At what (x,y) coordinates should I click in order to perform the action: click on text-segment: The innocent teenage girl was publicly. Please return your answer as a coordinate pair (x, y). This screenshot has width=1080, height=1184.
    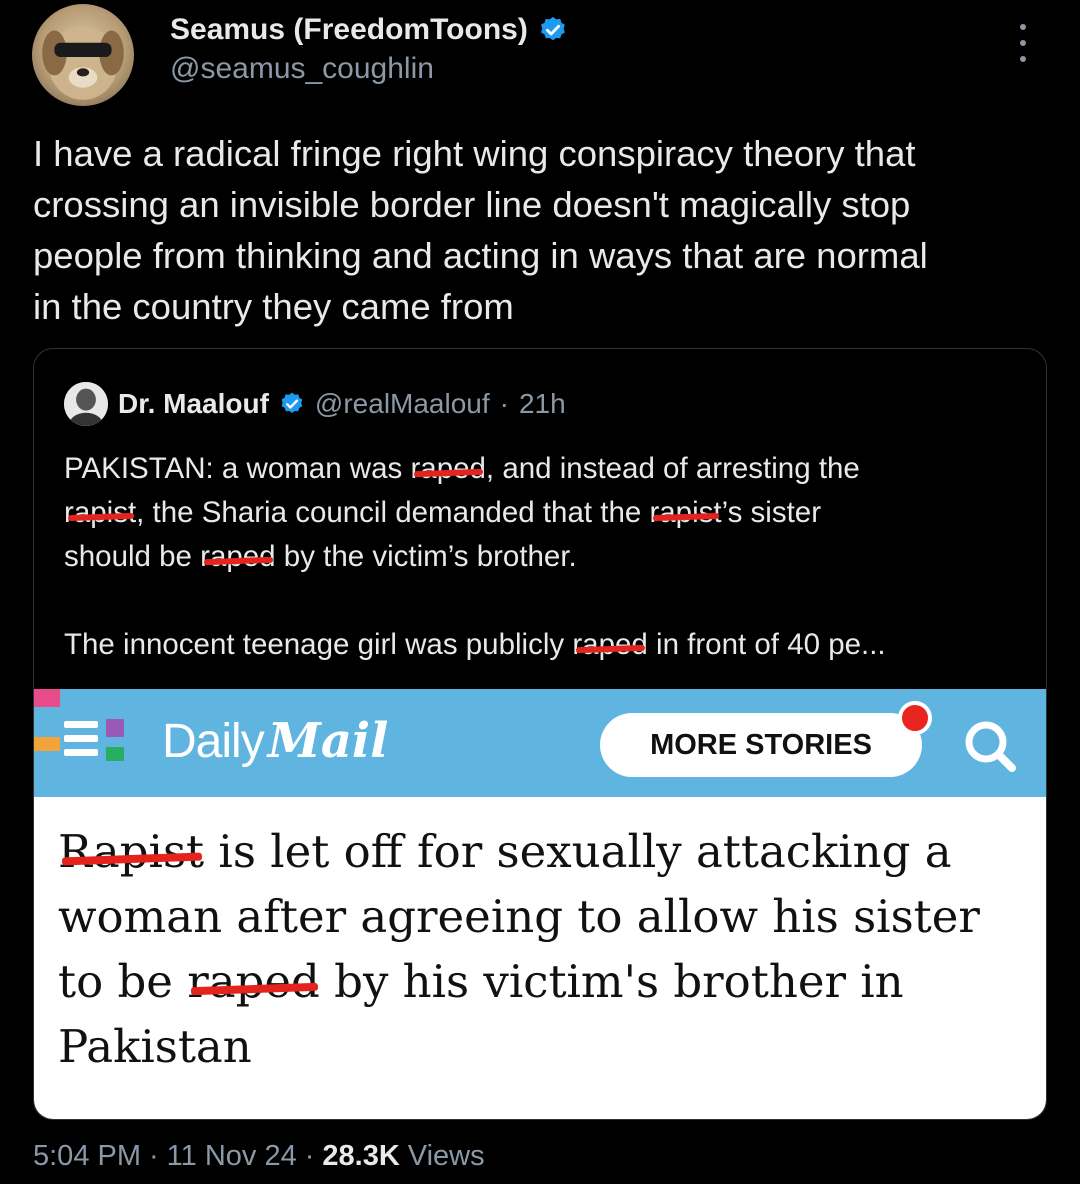
    Looking at the image, I should click on (318, 644).